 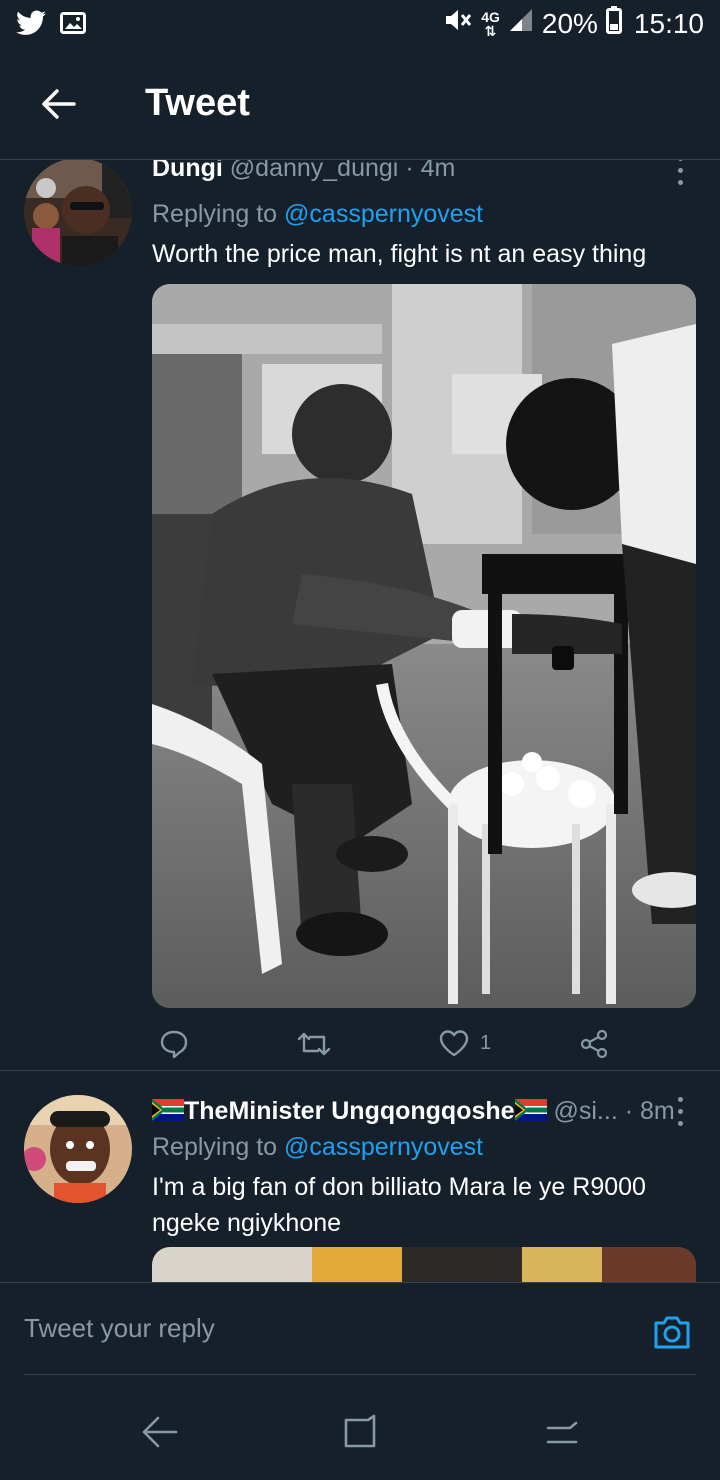 I want to click on like-count: 1, so click(x=486, y=1042).